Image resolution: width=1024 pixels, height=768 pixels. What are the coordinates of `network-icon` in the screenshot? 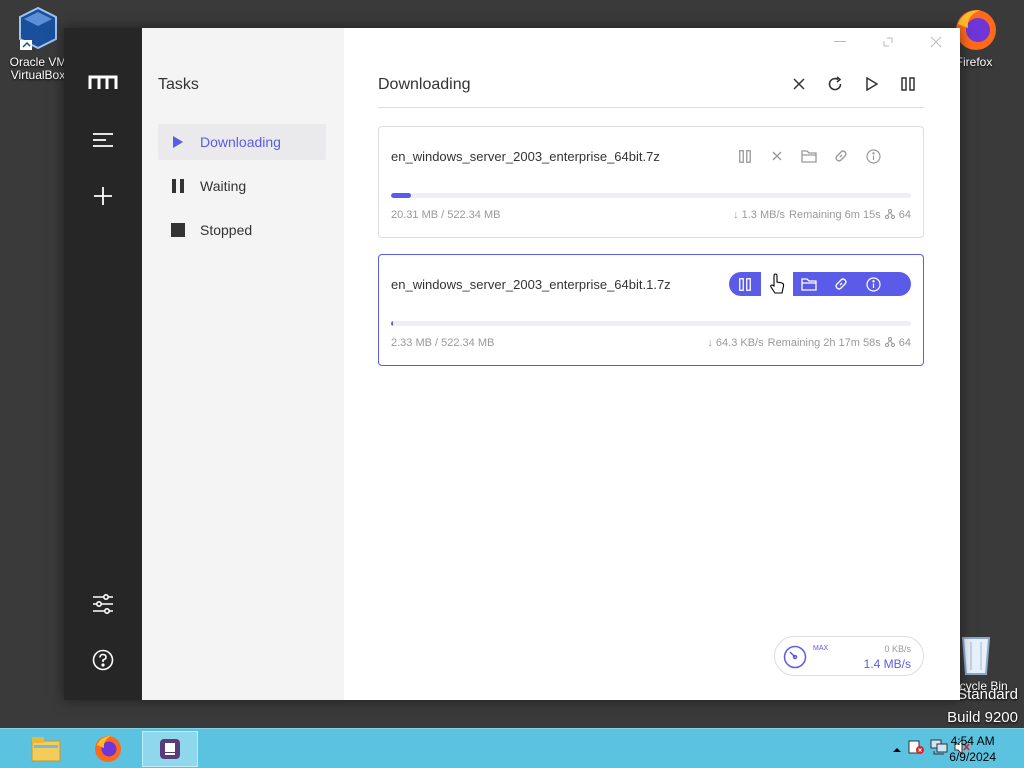 It's located at (939, 749).